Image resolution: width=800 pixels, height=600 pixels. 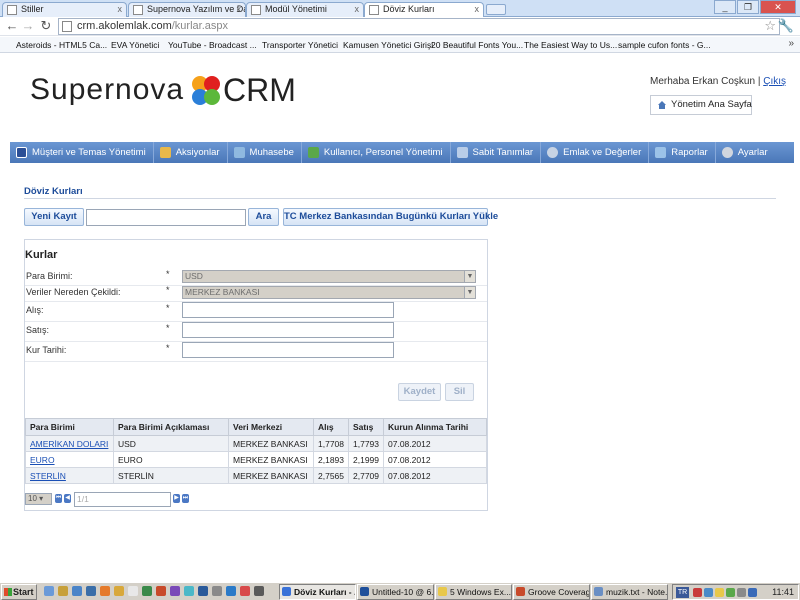 What do you see at coordinates (305, 9) in the screenshot?
I see `browser-tab: Modül Yönetimi x` at bounding box center [305, 9].